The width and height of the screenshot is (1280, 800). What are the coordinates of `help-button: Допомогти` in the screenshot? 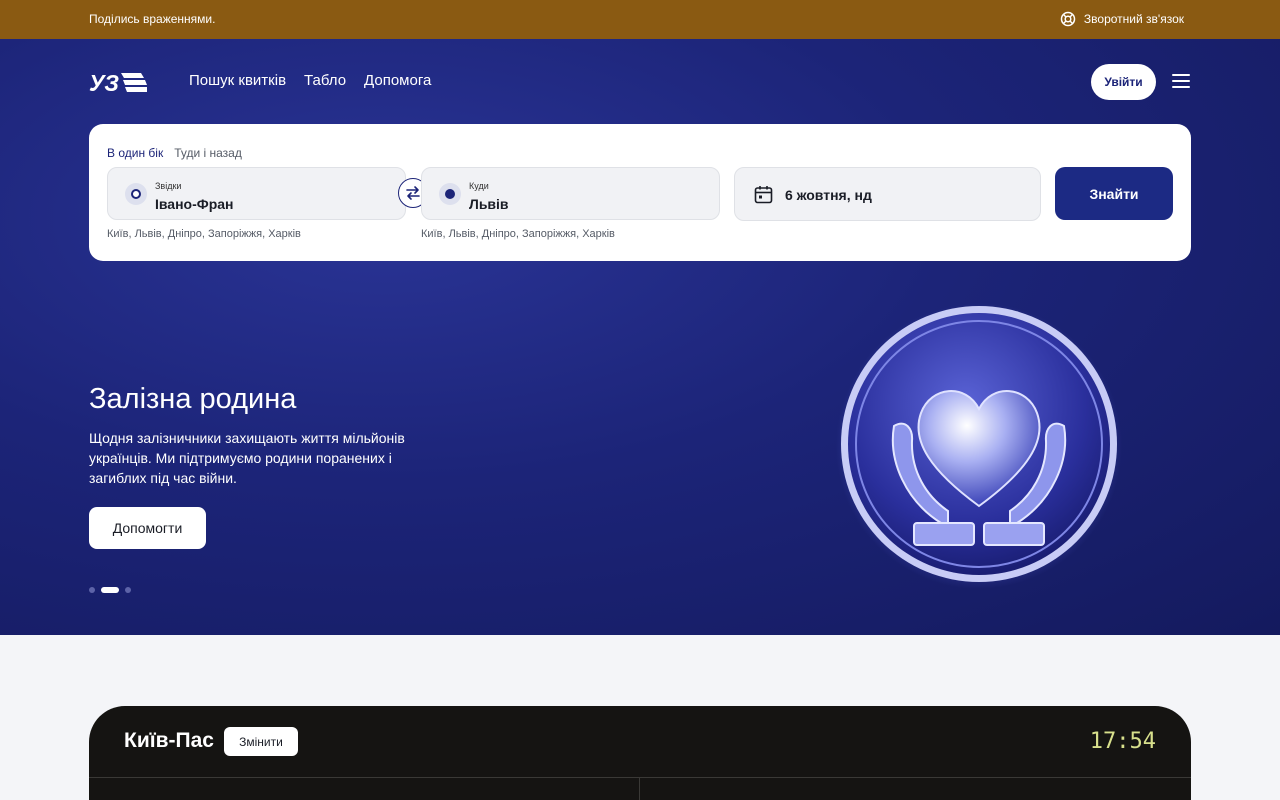 It's located at (147, 528).